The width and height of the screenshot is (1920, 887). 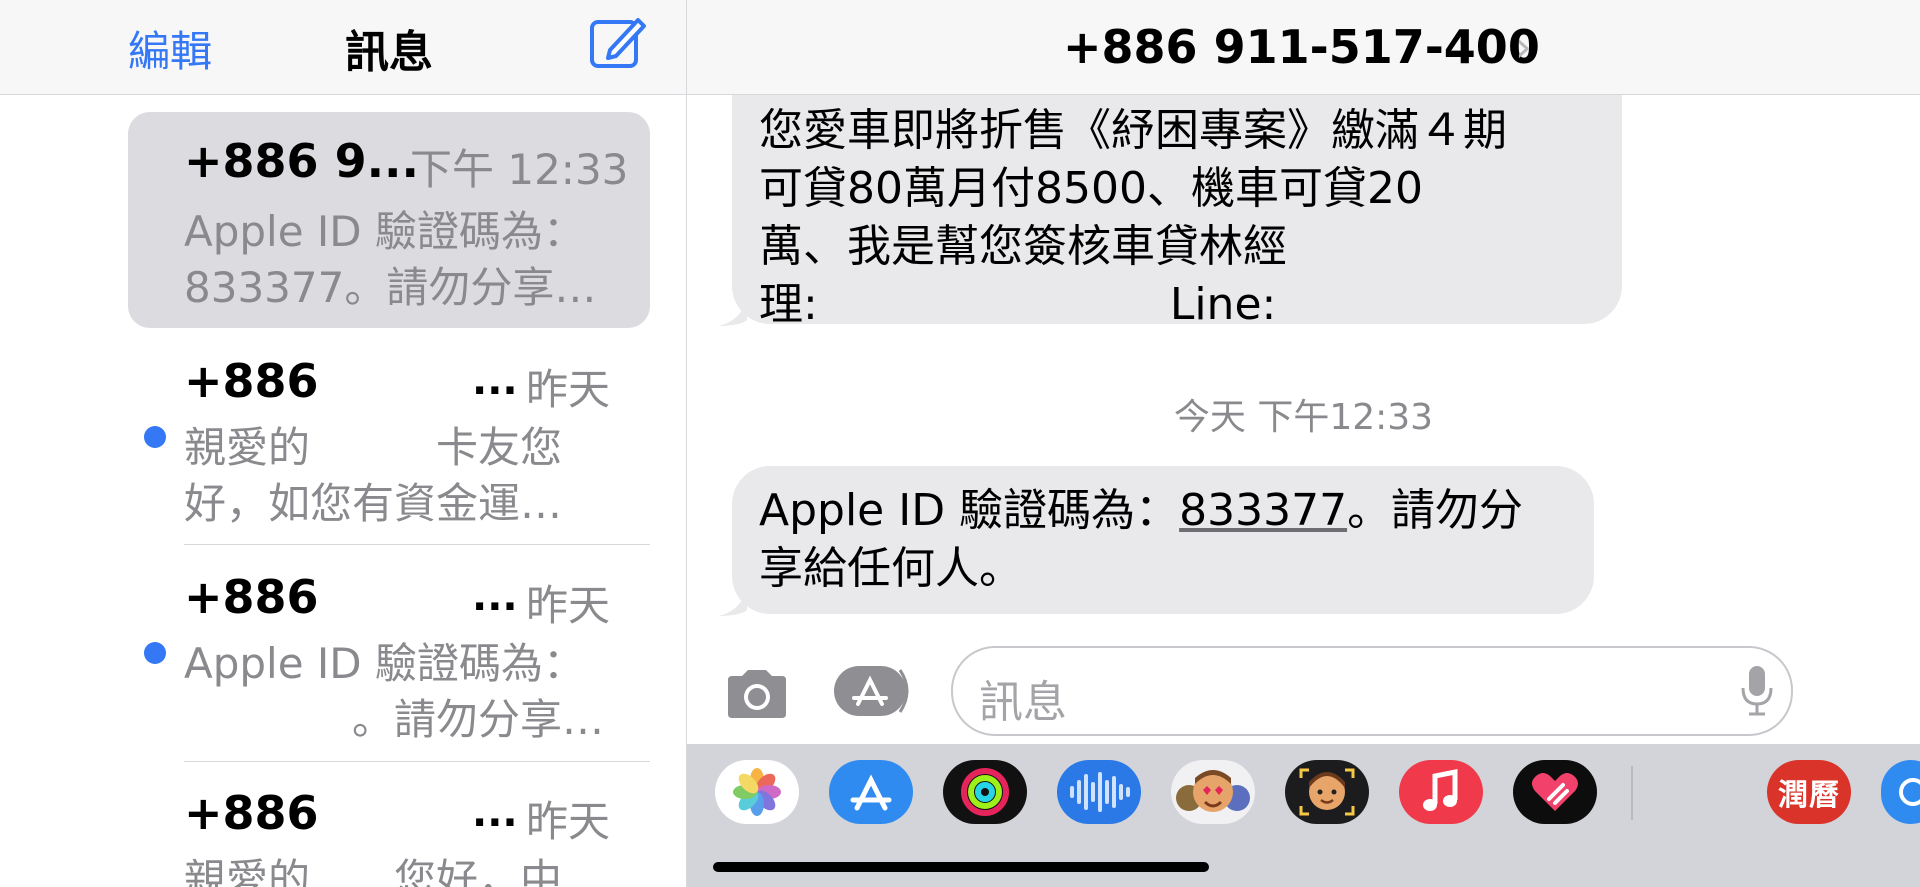 I want to click on conversation-header: +886 911-517-400 ›, so click(x=1303, y=47).